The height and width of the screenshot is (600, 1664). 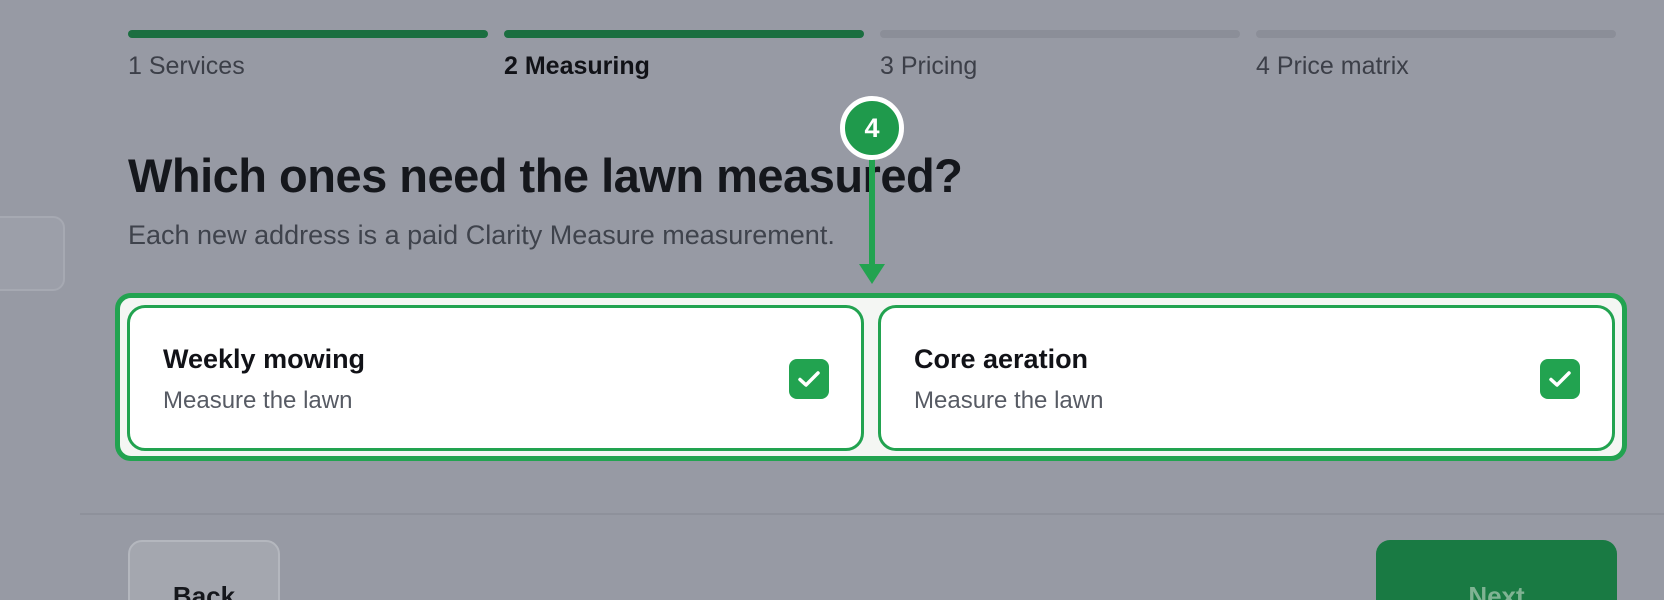 What do you see at coordinates (1246, 378) in the screenshot?
I see `option-card-core-aeration: Core aeration Measure the lawn` at bounding box center [1246, 378].